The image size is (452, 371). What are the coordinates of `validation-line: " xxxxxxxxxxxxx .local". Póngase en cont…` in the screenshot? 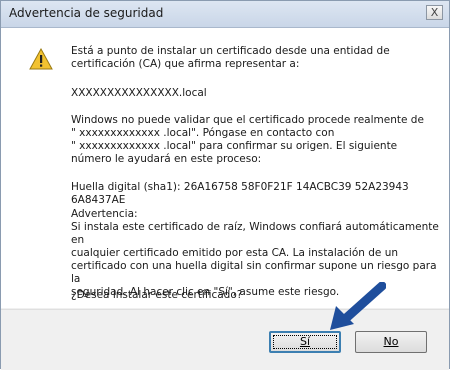 It's located at (203, 133).